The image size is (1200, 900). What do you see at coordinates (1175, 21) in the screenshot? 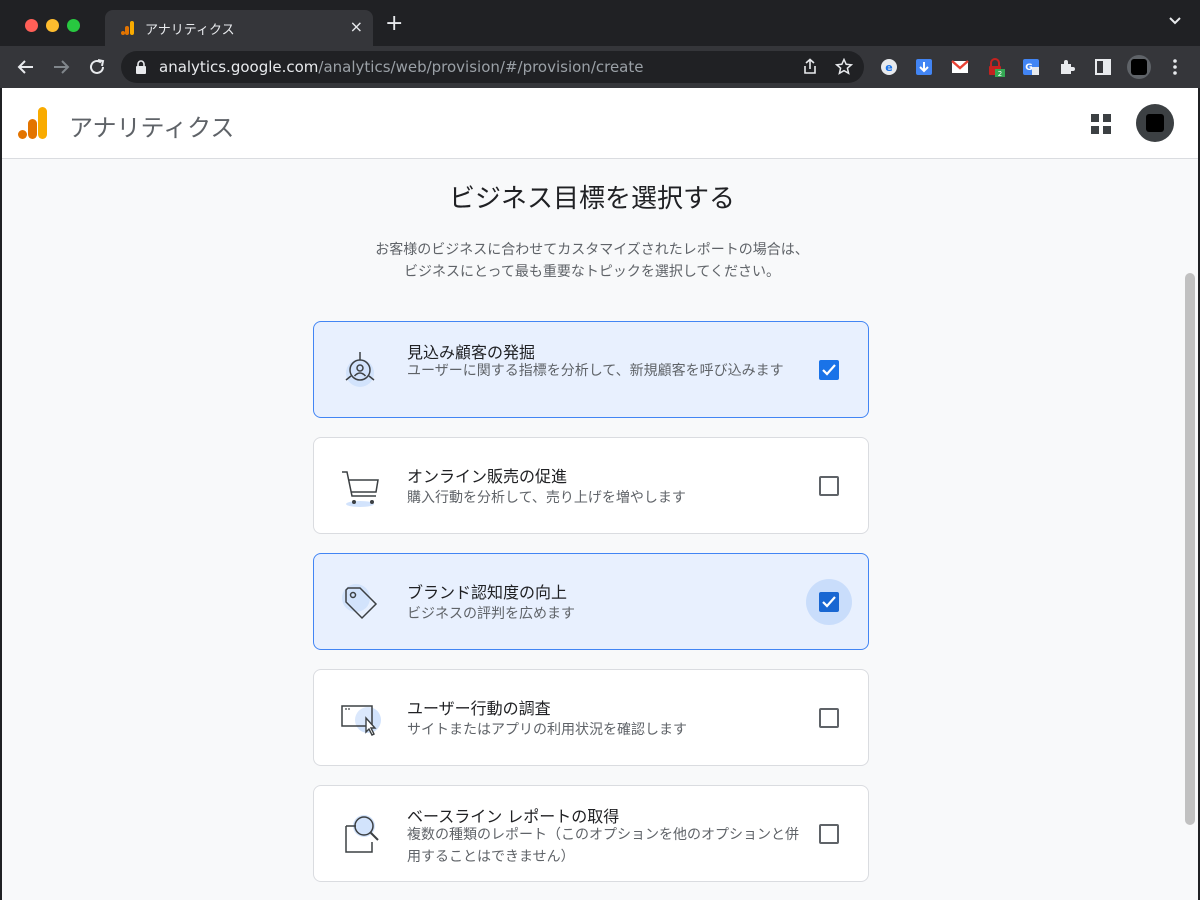
I see `chevron-down-icon` at bounding box center [1175, 21].